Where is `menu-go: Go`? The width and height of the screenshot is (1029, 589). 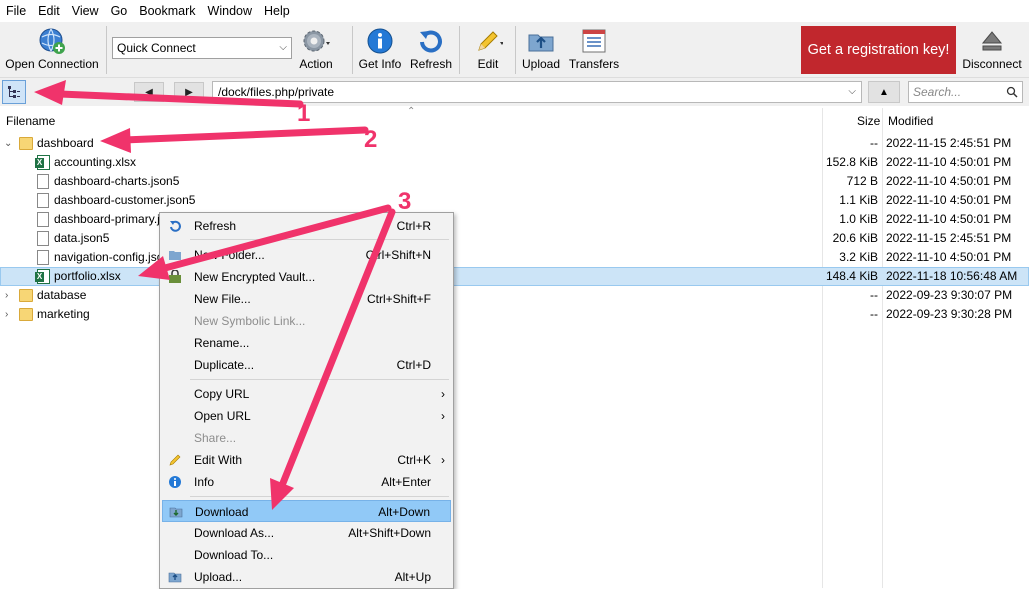
menu-go: Go is located at coordinates (119, 11).